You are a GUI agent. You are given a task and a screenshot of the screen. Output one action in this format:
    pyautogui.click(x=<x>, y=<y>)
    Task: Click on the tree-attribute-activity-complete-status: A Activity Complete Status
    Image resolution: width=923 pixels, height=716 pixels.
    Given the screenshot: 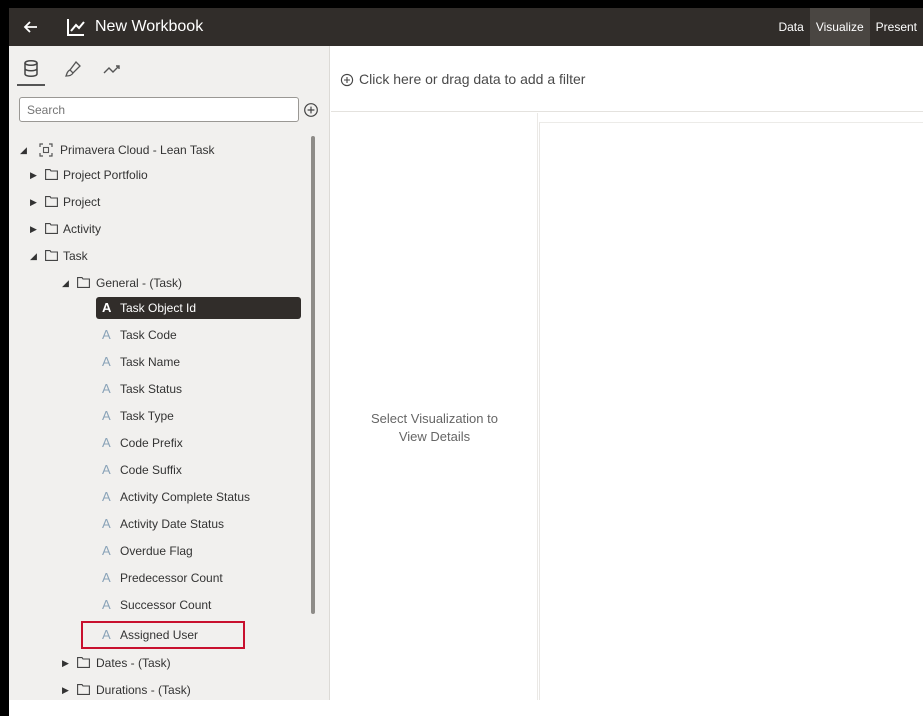 What is the action you would take?
    pyautogui.click(x=198, y=497)
    